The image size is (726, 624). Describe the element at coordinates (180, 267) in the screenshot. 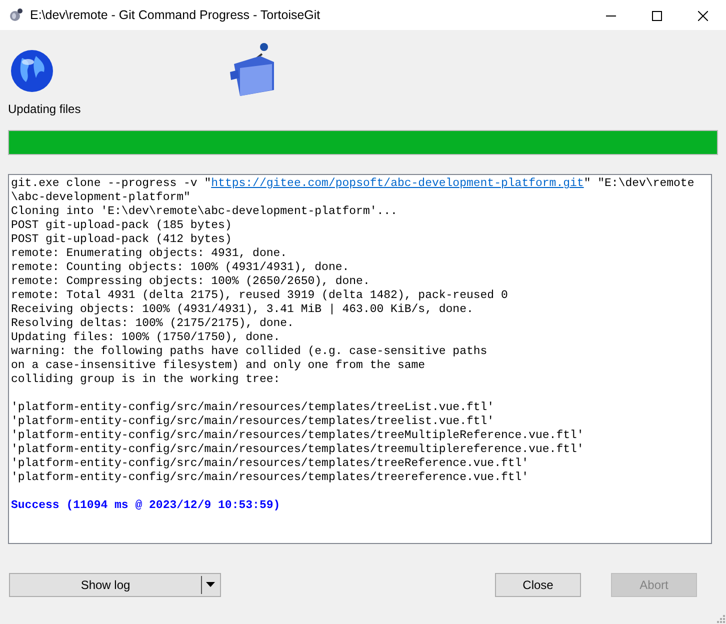

I see `log-line: remote: Counting objects: 100% (4931/4931), done.` at that location.